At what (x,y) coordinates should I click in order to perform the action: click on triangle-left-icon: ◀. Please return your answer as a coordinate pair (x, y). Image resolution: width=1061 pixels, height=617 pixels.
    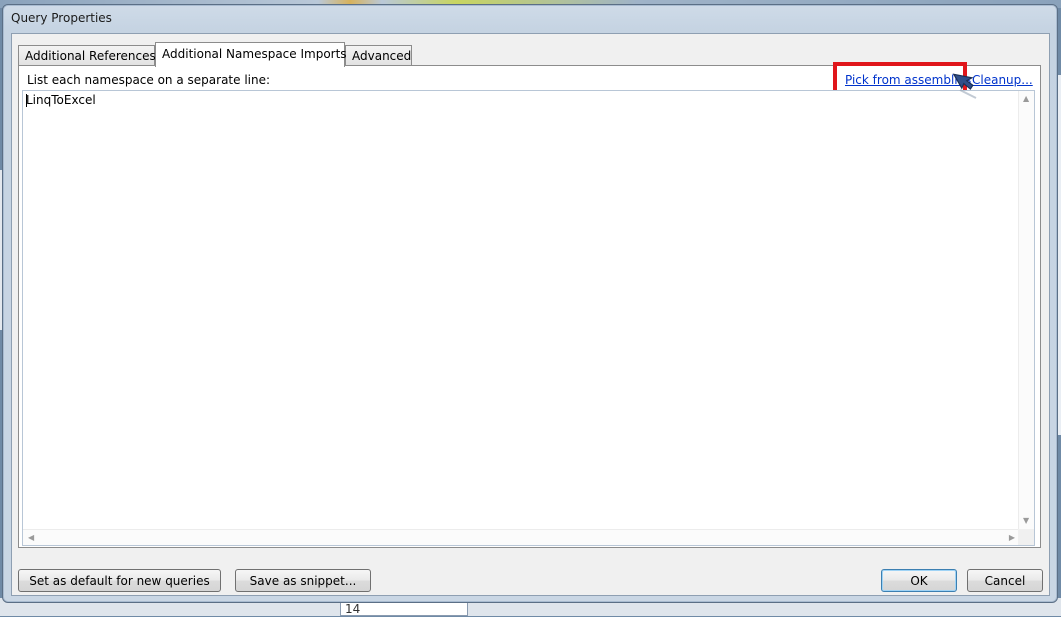
    Looking at the image, I should click on (31, 538).